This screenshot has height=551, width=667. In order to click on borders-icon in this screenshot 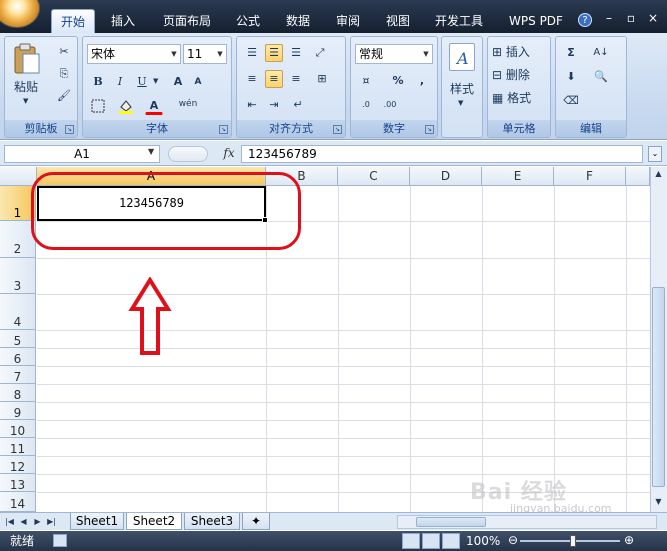, I will do `click(98, 106)`.